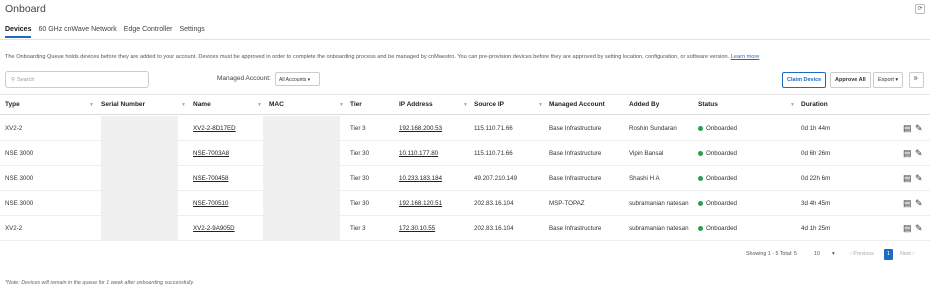 The height and width of the screenshot is (294, 930). Describe the element at coordinates (888, 254) in the screenshot. I see `current-page-button: 1` at that location.